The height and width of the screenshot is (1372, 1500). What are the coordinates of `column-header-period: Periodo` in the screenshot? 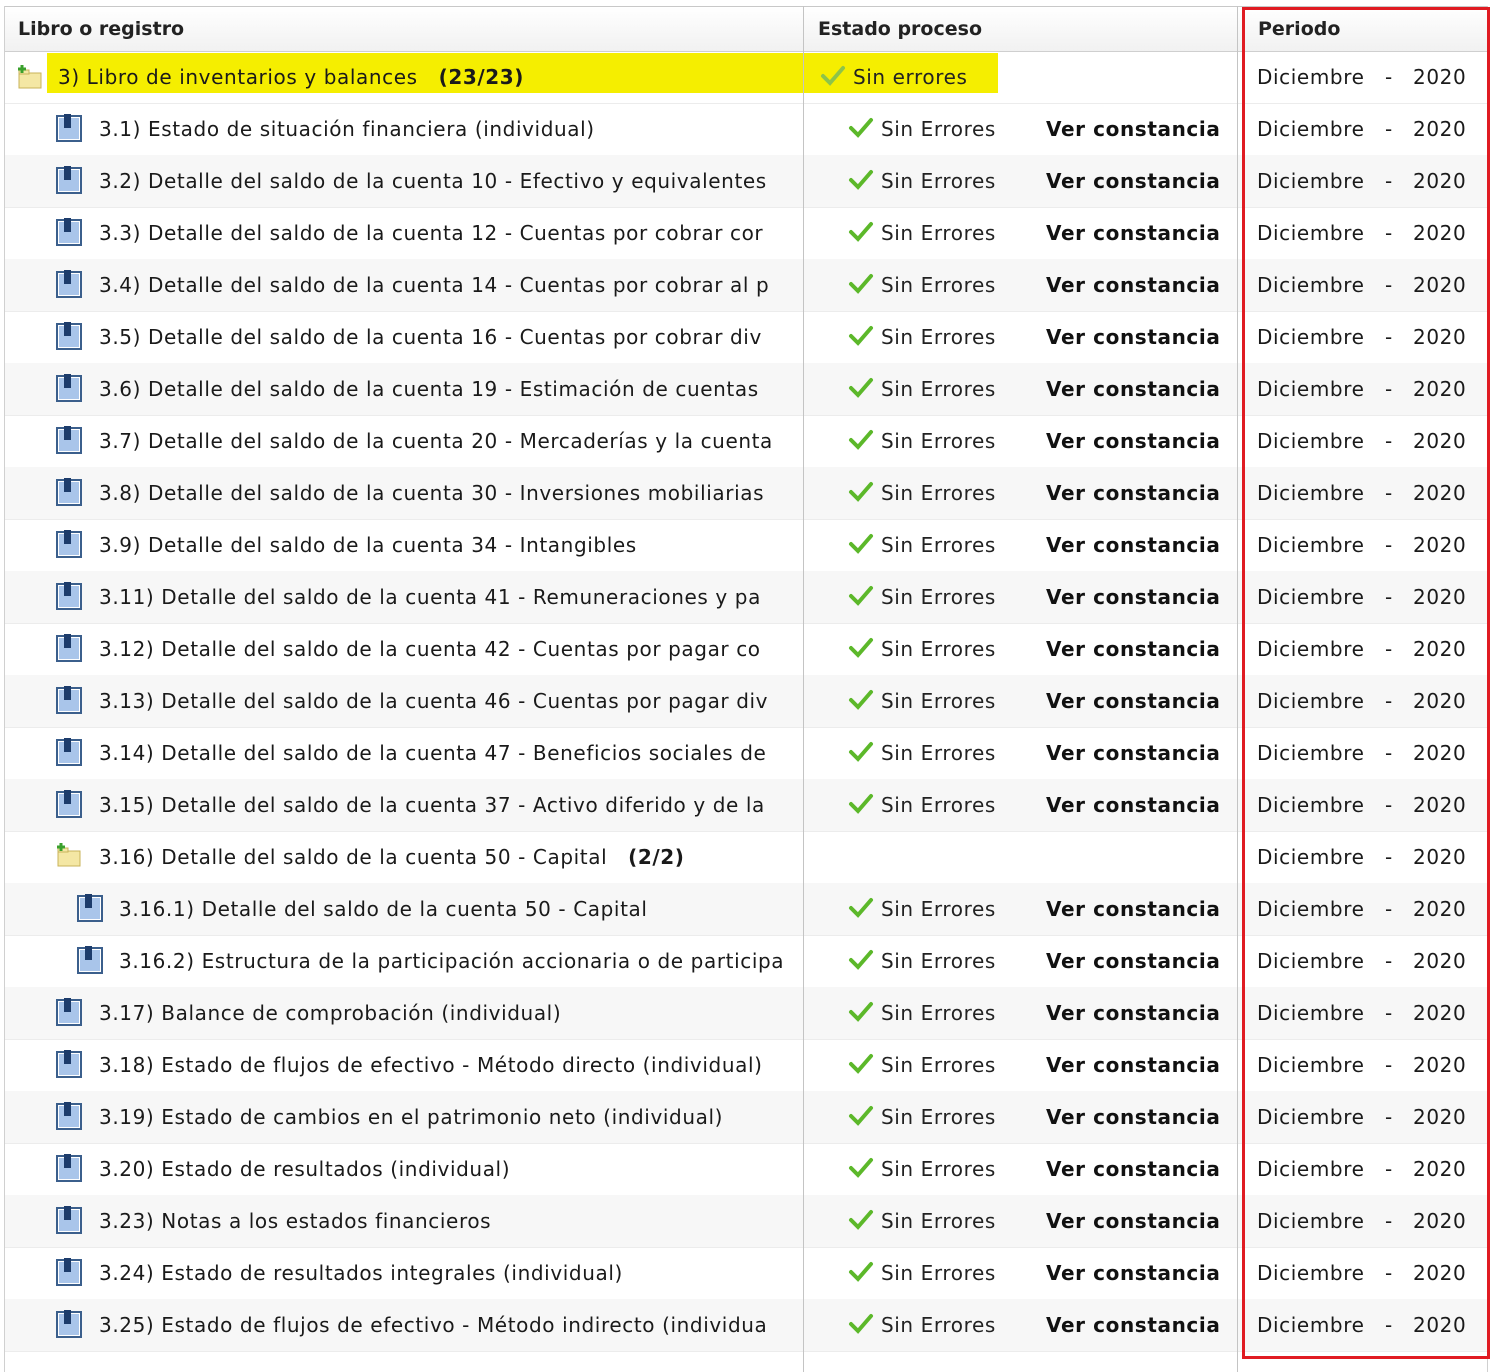 It's located at (1299, 29).